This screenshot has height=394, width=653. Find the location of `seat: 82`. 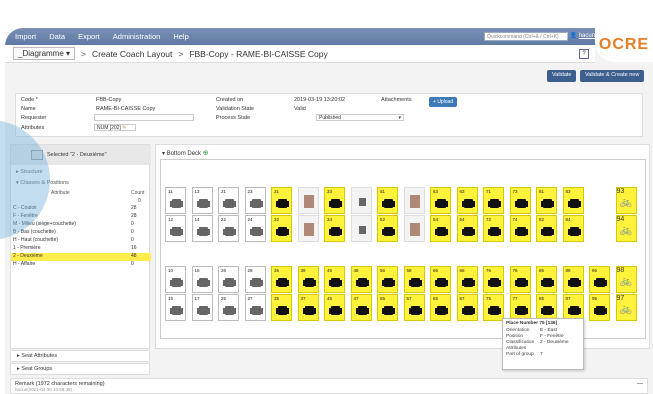

seat: 82 is located at coordinates (546, 228).